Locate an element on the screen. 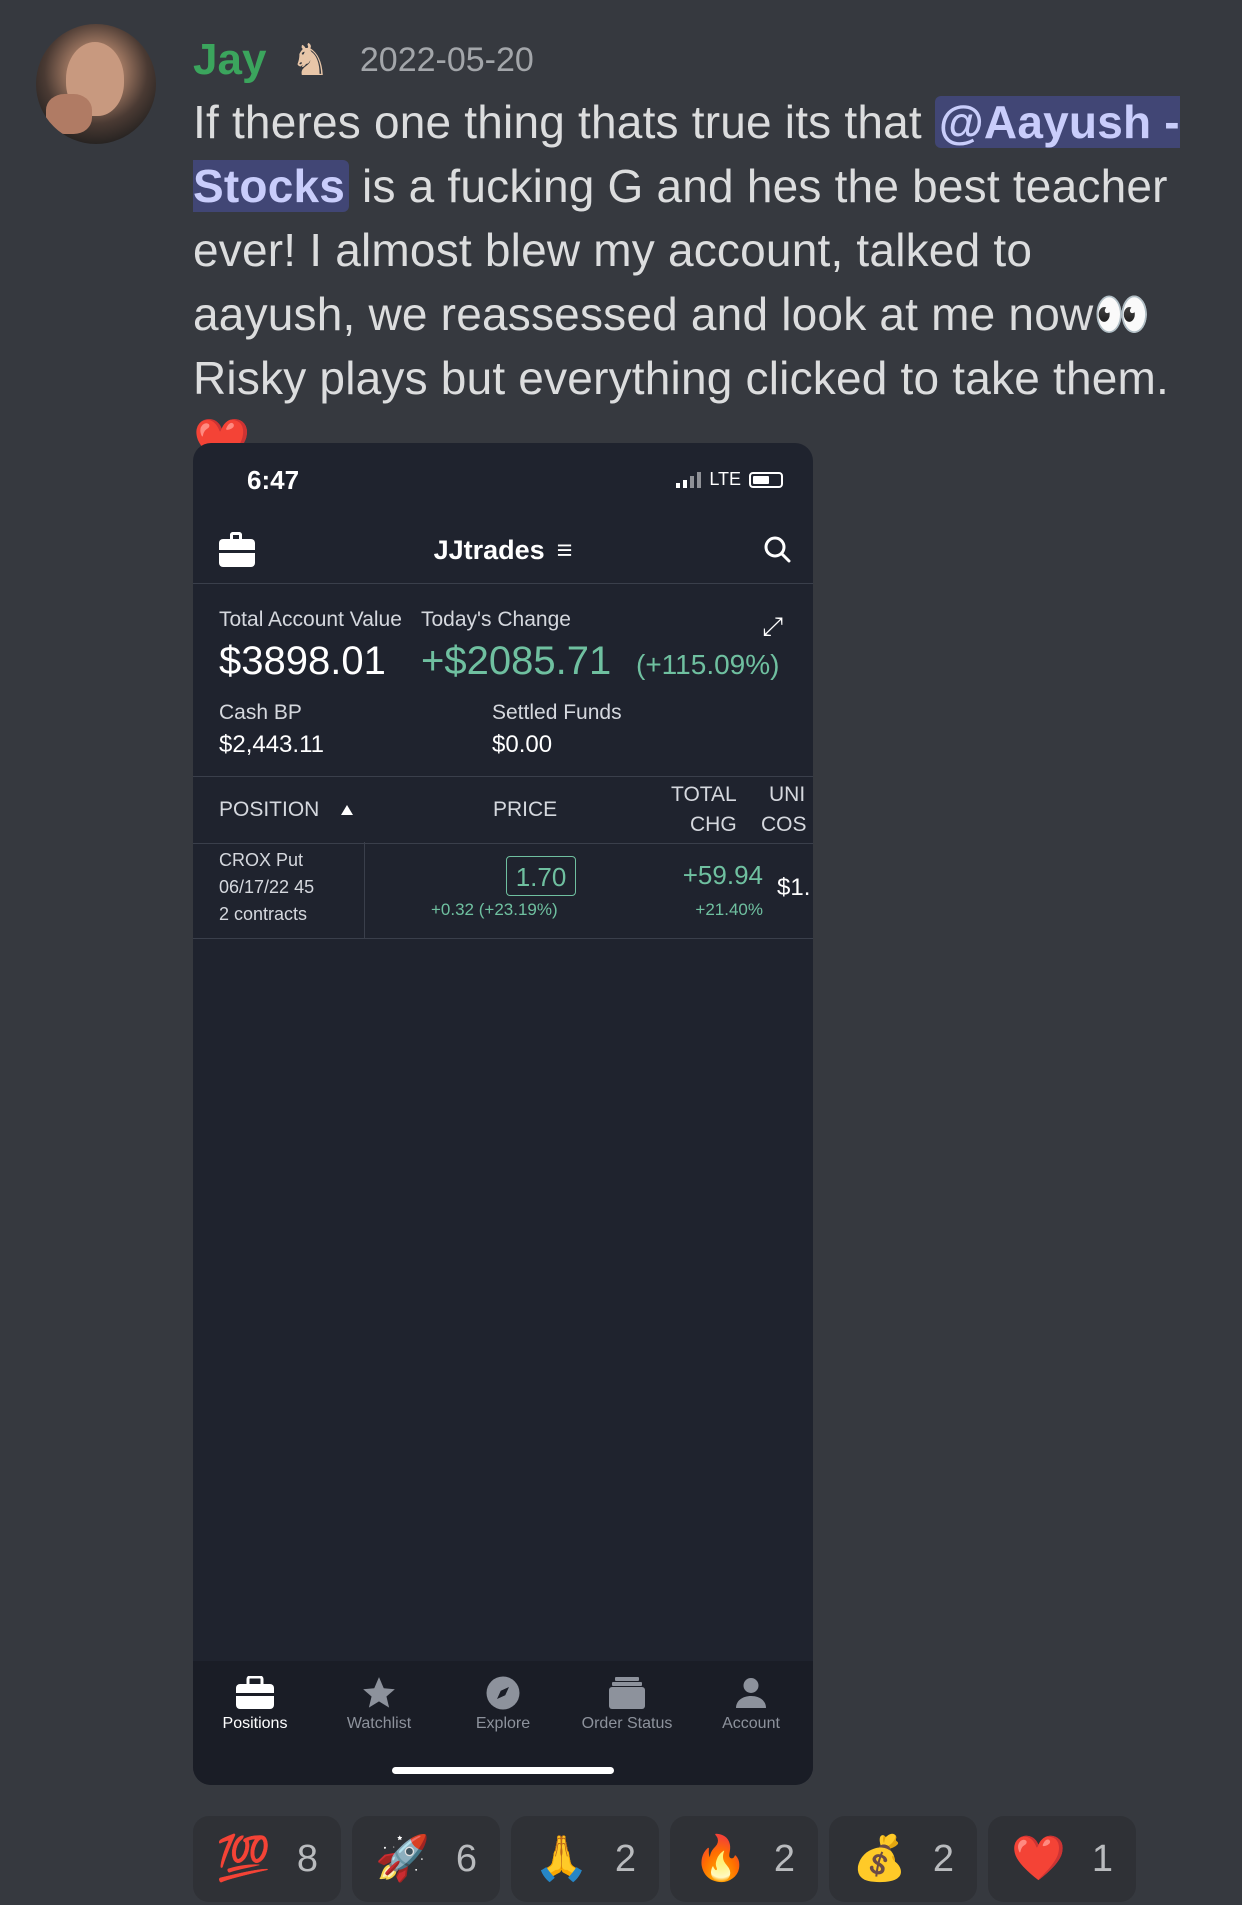 This screenshot has width=1242, height=1905. tab-order-status: Order Status is located at coordinates (627, 1702).